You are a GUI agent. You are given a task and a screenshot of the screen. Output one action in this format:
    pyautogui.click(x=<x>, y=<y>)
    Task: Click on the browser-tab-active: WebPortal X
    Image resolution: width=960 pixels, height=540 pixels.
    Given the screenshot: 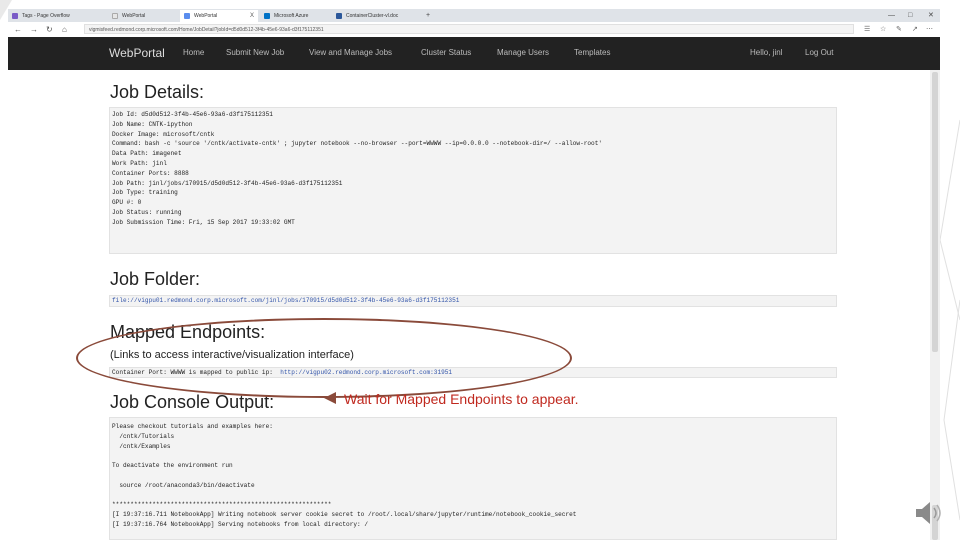 What is the action you would take?
    pyautogui.click(x=219, y=16)
    